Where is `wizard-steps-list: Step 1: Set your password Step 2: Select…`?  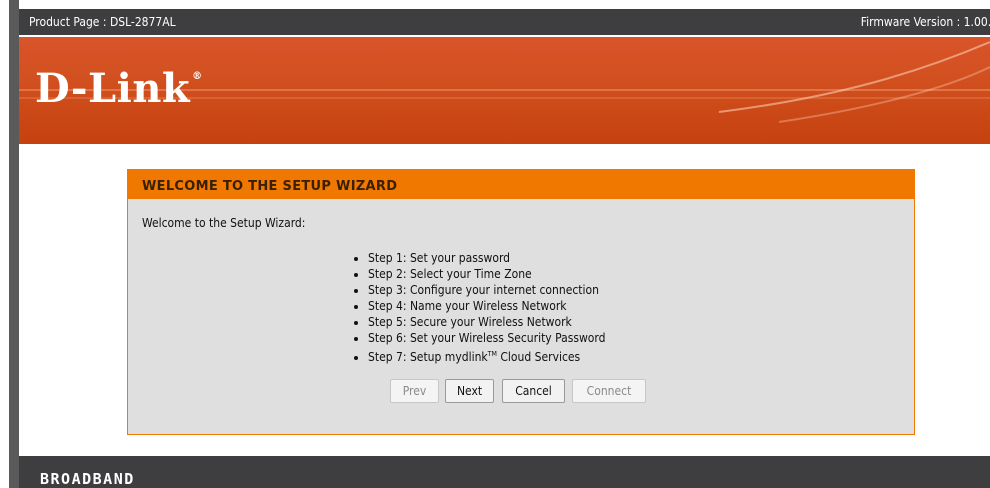
wizard-steps-list: Step 1: Set your password Step 2: Select… is located at coordinates (479, 307).